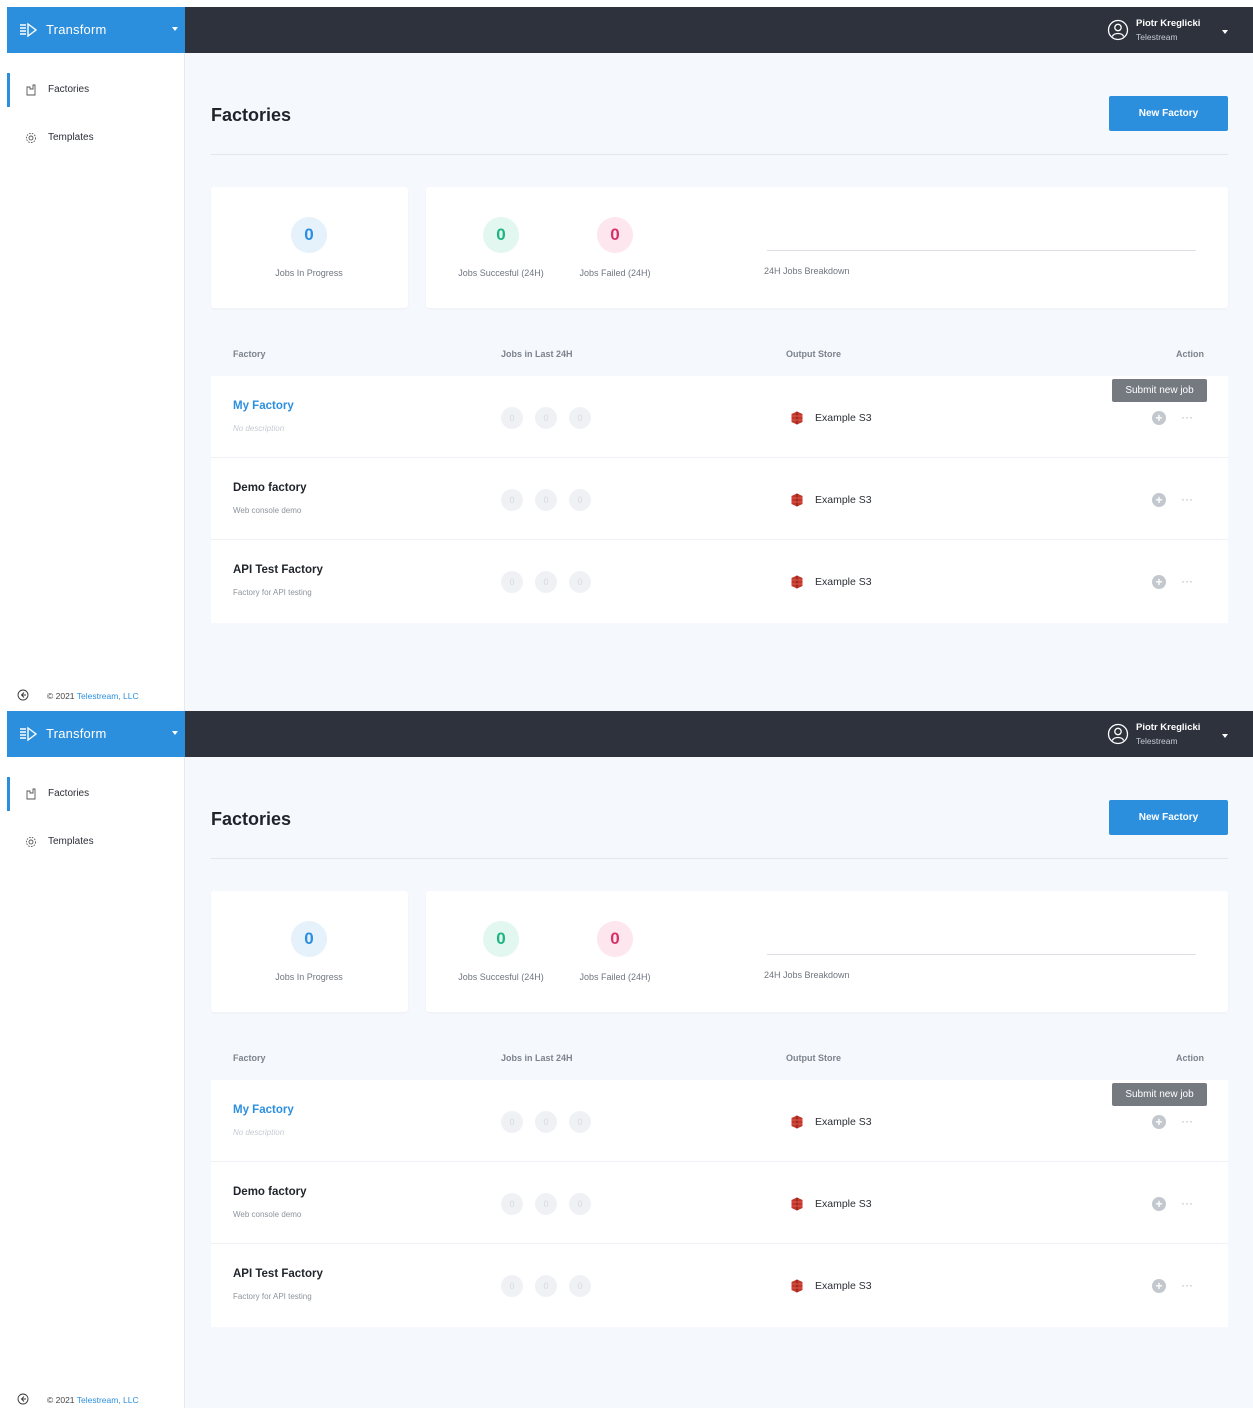 Image resolution: width=1253 pixels, height=1408 pixels. Describe the element at coordinates (259, 1132) in the screenshot. I see `factory-description: No description` at that location.